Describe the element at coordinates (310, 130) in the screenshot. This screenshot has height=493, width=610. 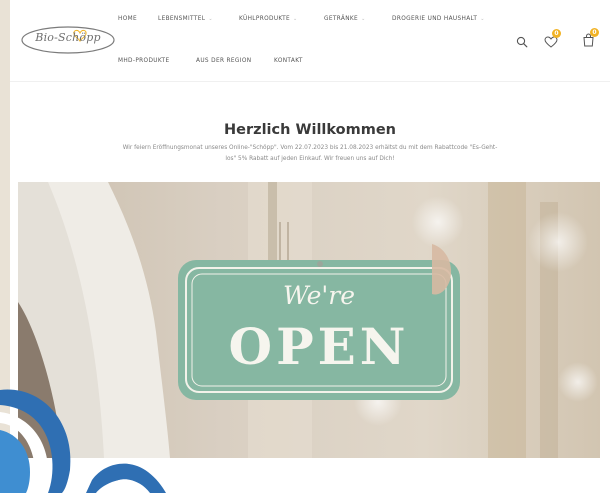
I see `welcome-title: Herzlich Willkommen` at that location.